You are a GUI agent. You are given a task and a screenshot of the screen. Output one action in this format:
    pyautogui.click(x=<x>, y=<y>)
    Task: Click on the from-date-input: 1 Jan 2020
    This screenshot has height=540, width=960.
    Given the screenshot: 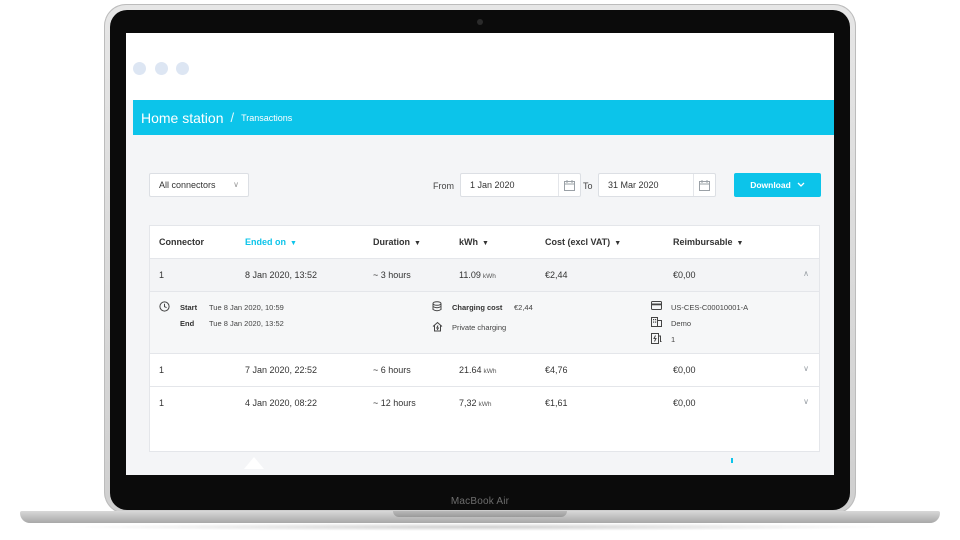 What is the action you would take?
    pyautogui.click(x=520, y=185)
    